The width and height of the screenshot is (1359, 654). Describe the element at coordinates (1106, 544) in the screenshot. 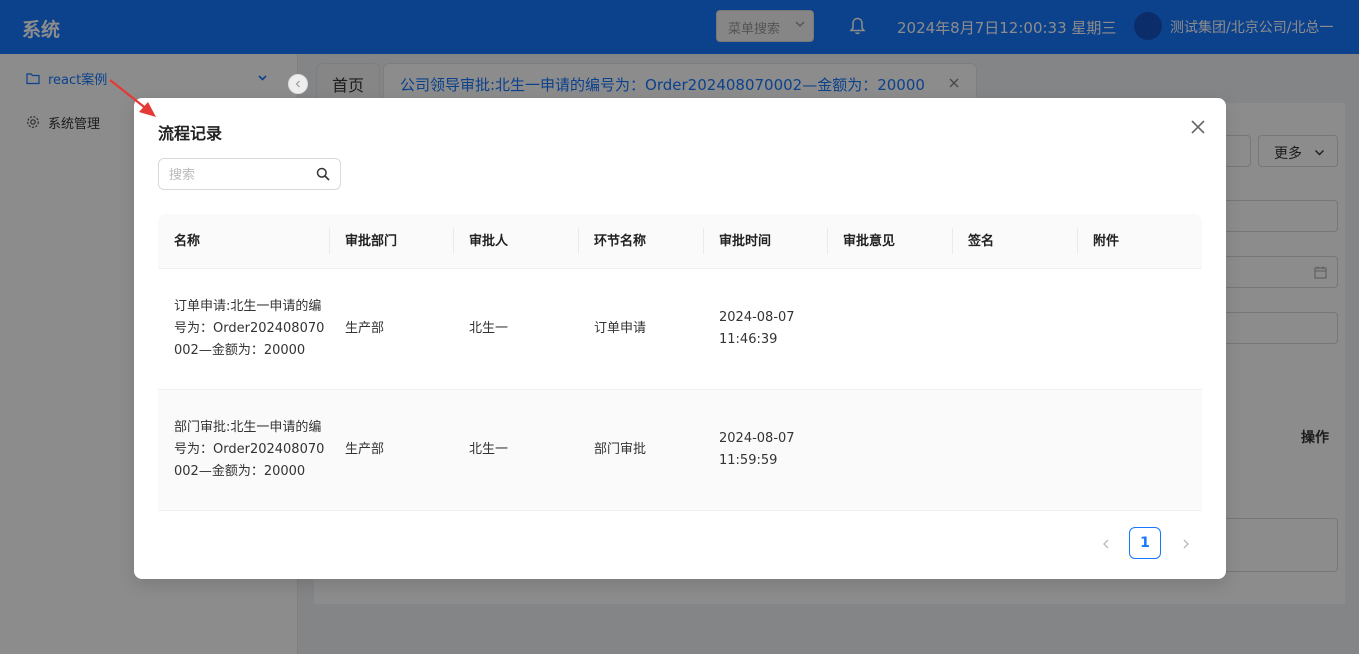

I see `pagination-prev-icon` at that location.